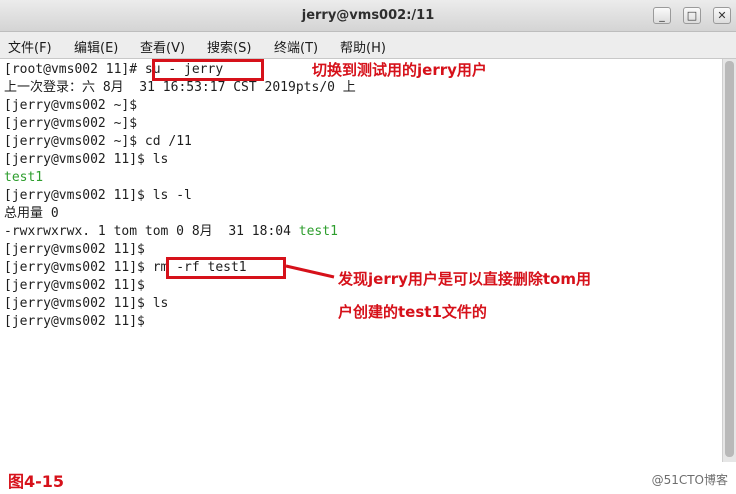  What do you see at coordinates (692, 15) in the screenshot?
I see `maximize-button: □` at bounding box center [692, 15].